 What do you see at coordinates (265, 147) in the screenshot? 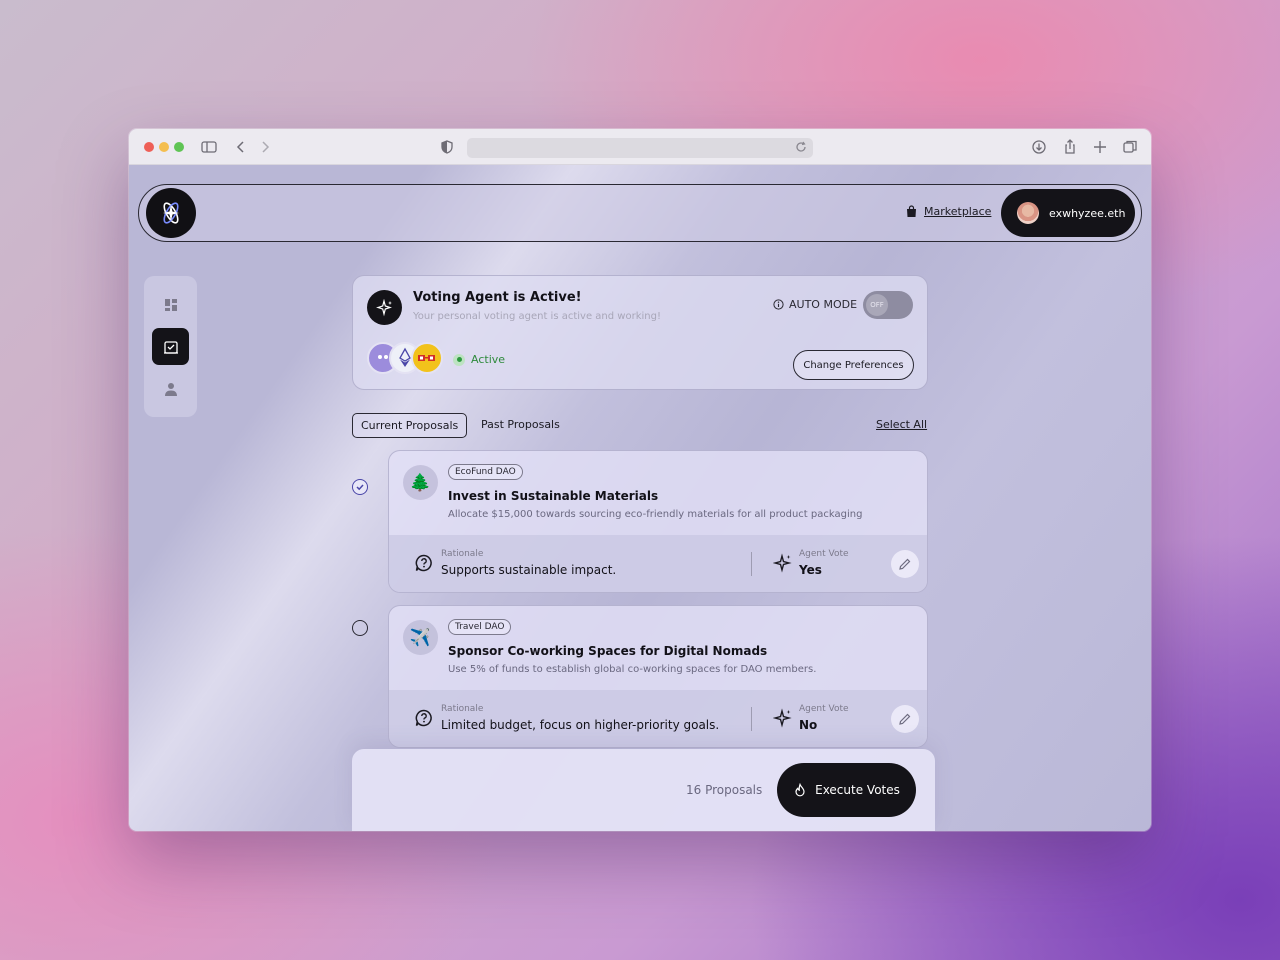
I see `forward-arrow-icon` at bounding box center [265, 147].